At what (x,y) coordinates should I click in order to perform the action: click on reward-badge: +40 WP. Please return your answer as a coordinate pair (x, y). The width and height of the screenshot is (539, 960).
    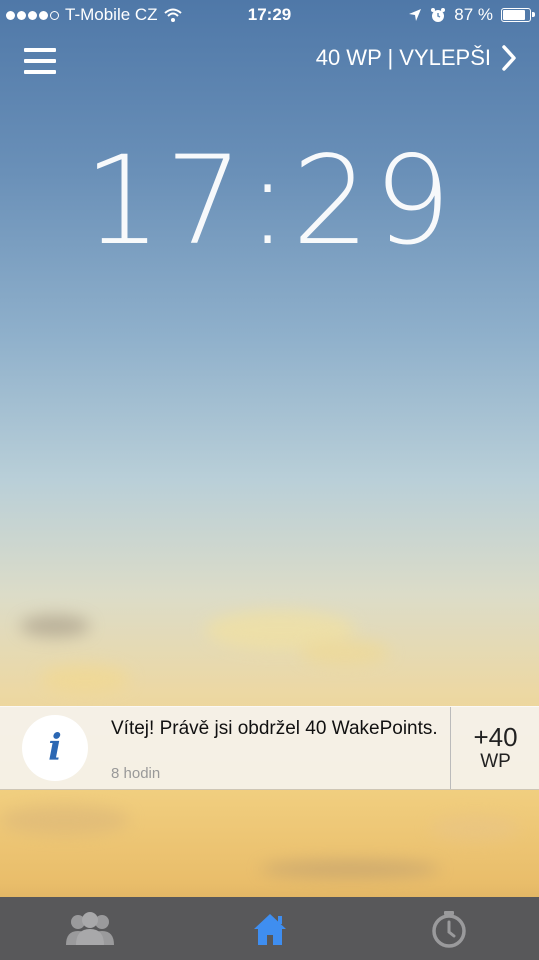
    Looking at the image, I should click on (494, 748).